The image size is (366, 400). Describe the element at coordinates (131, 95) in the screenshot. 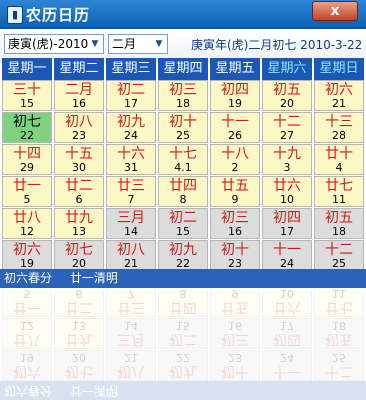

I see `day-cell: 初二 17` at that location.